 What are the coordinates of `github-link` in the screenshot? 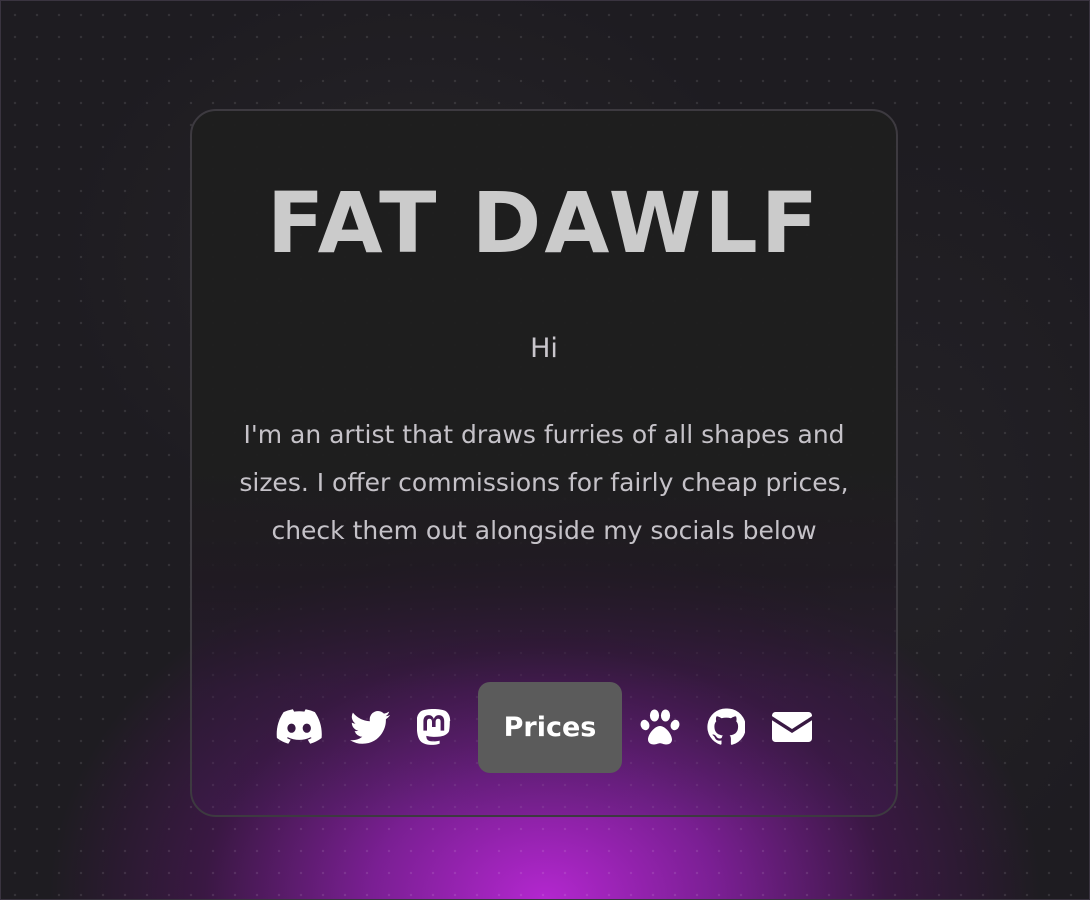 It's located at (726, 727).